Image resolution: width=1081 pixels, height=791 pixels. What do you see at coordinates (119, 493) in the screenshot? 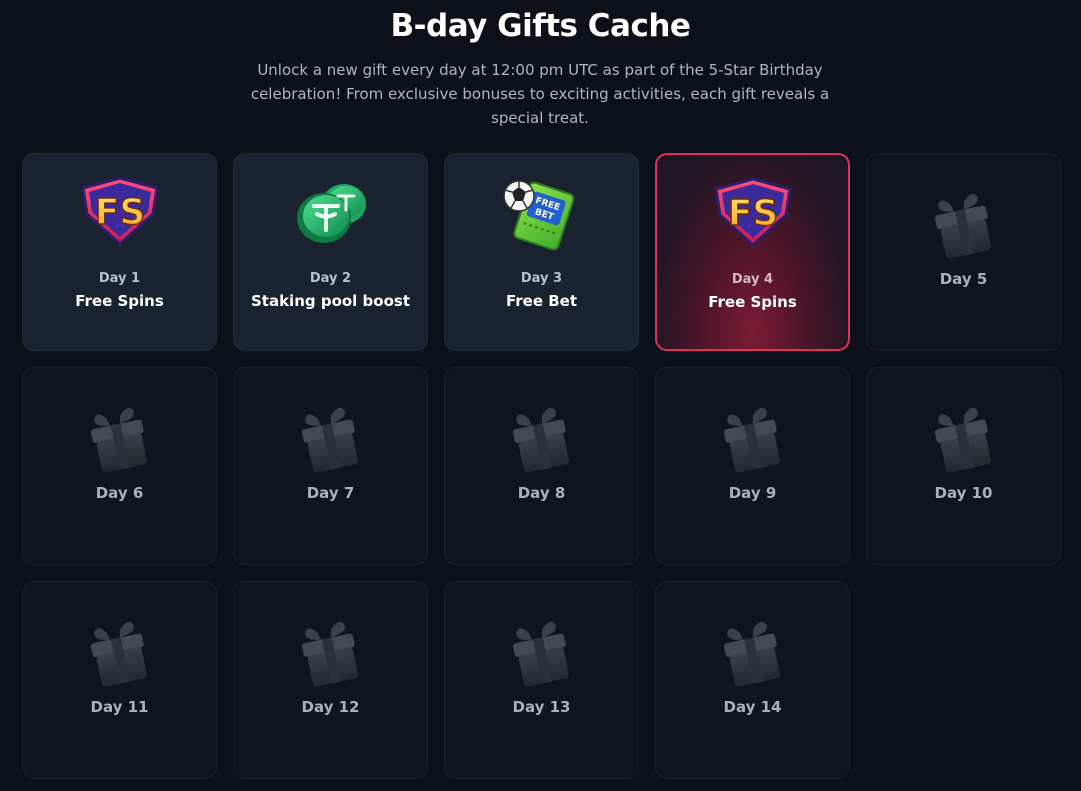
I see `gift-day-label: Day 6` at bounding box center [119, 493].